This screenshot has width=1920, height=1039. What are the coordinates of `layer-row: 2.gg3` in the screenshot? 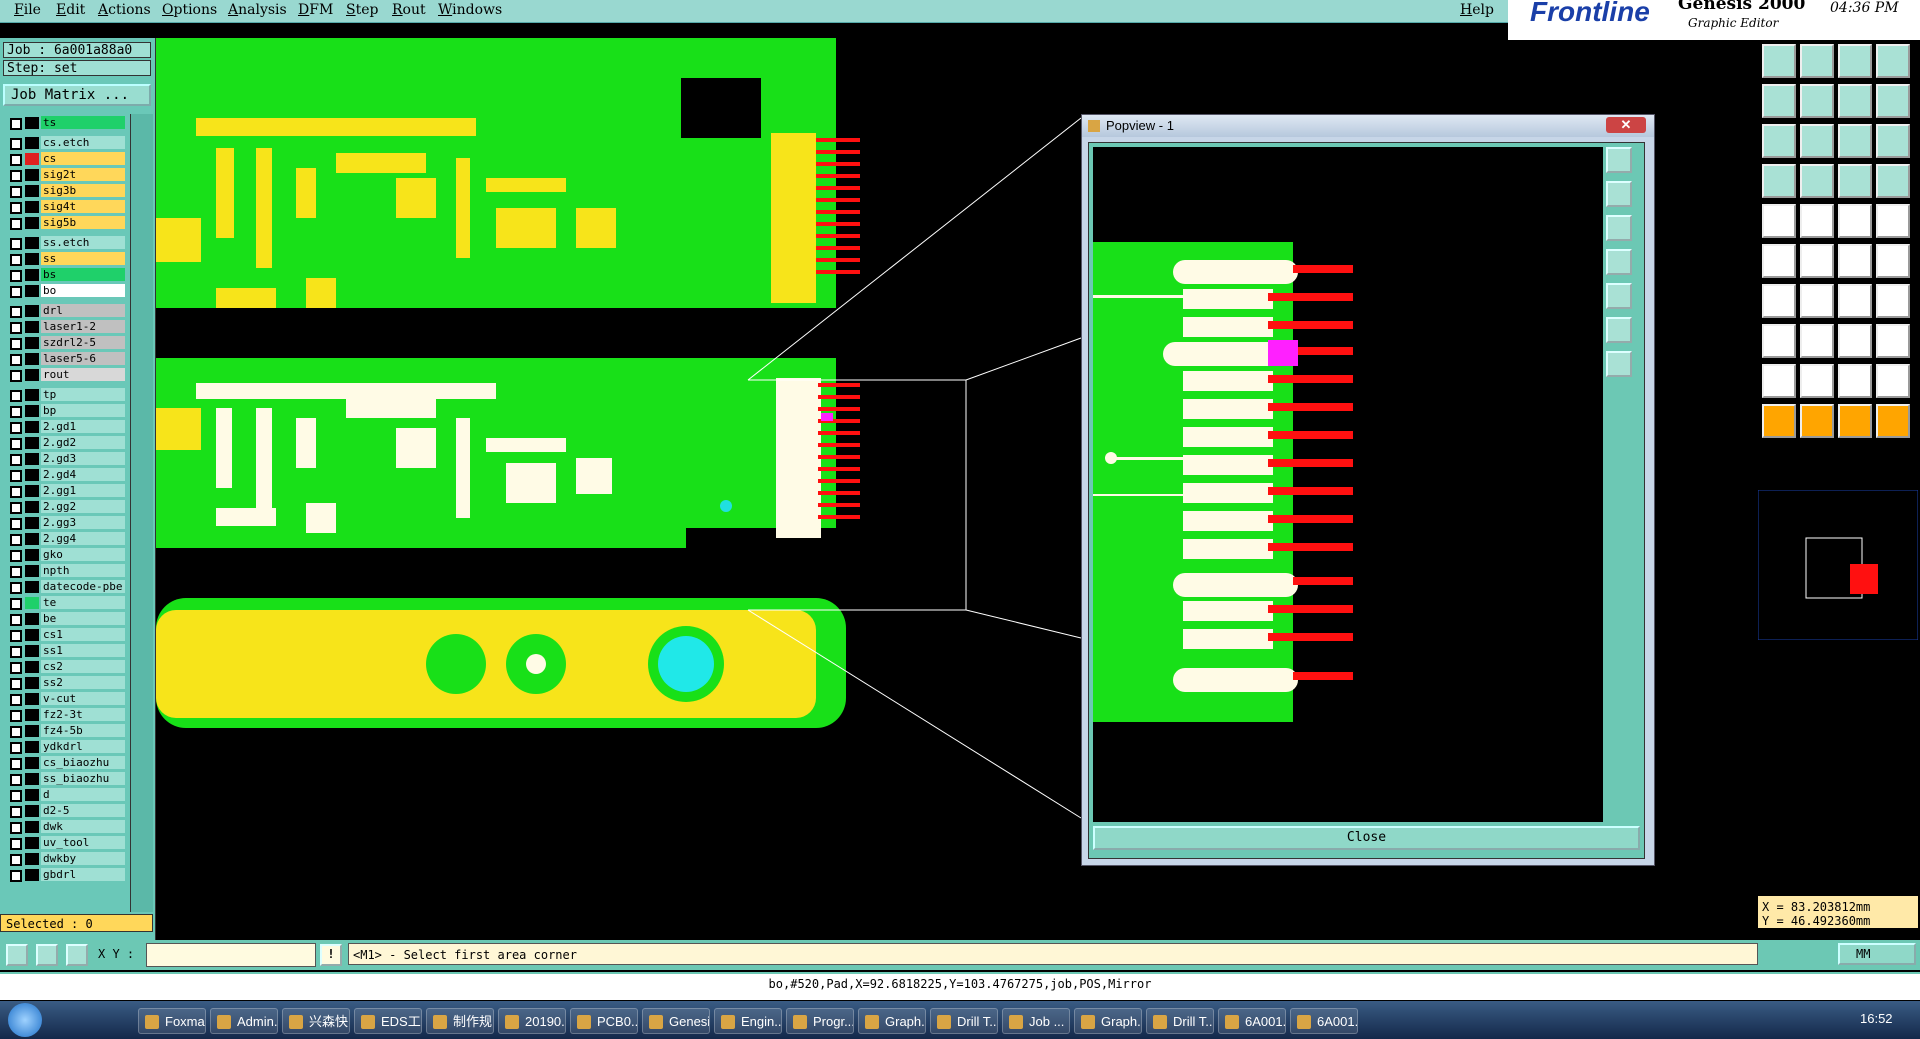 It's located at (64, 523).